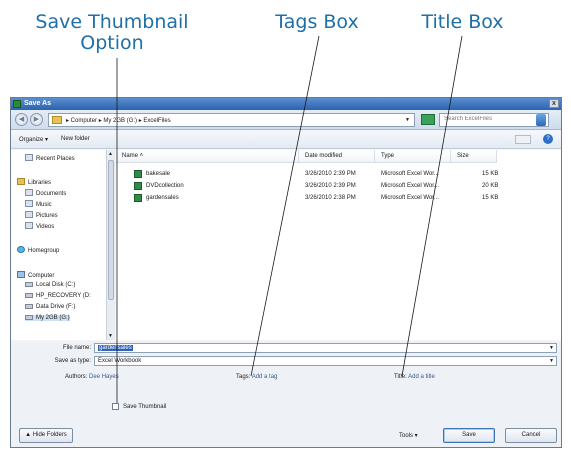 The image size is (571, 451). I want to click on nav-computer: Computer, so click(35, 275).